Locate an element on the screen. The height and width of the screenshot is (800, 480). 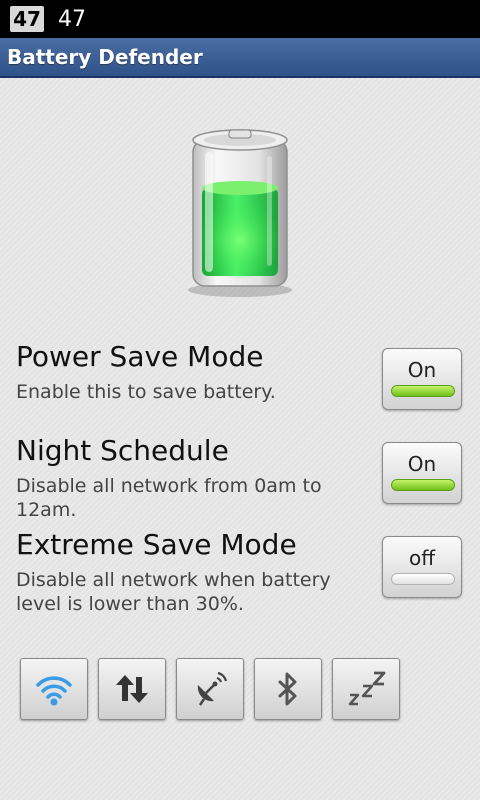
quick-toggle-bar is located at coordinates (220, 689).